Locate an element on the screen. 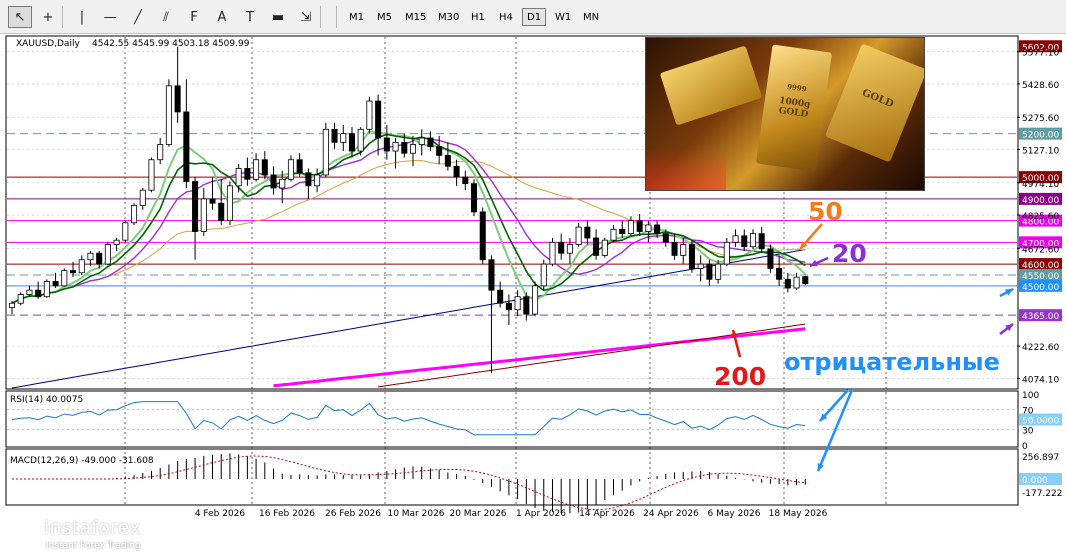 The height and width of the screenshot is (554, 1066). timeframe-h1: H1 is located at coordinates (478, 17).